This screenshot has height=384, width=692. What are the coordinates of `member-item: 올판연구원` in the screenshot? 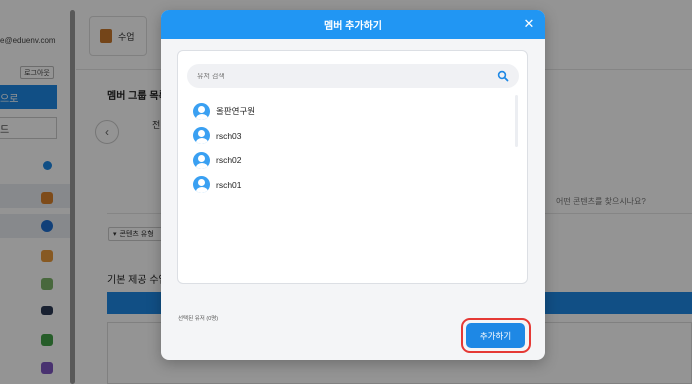 It's located at (224, 111).